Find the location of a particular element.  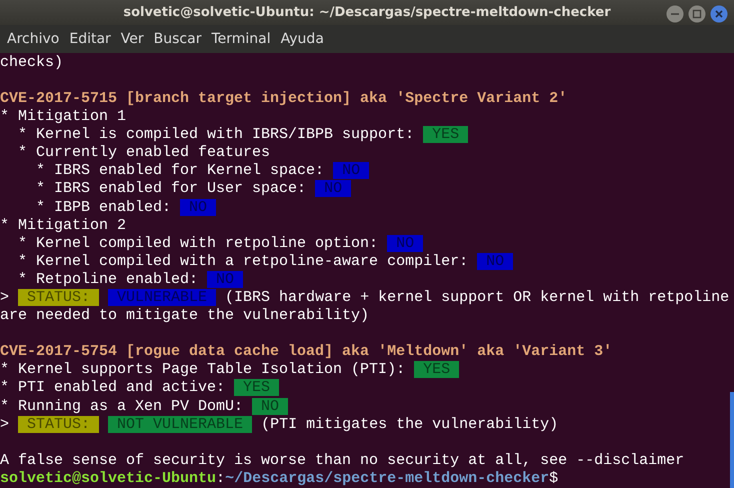

status-badge: VULNERABLE is located at coordinates (162, 297).